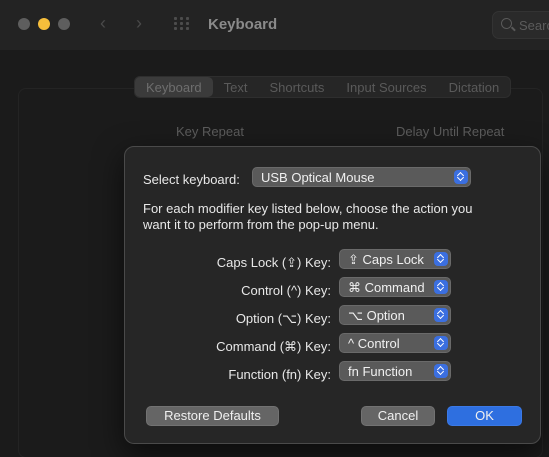 Image resolution: width=549 pixels, height=457 pixels. What do you see at coordinates (191, 179) in the screenshot?
I see `select-keyboard-label: Select keyboard:` at bounding box center [191, 179].